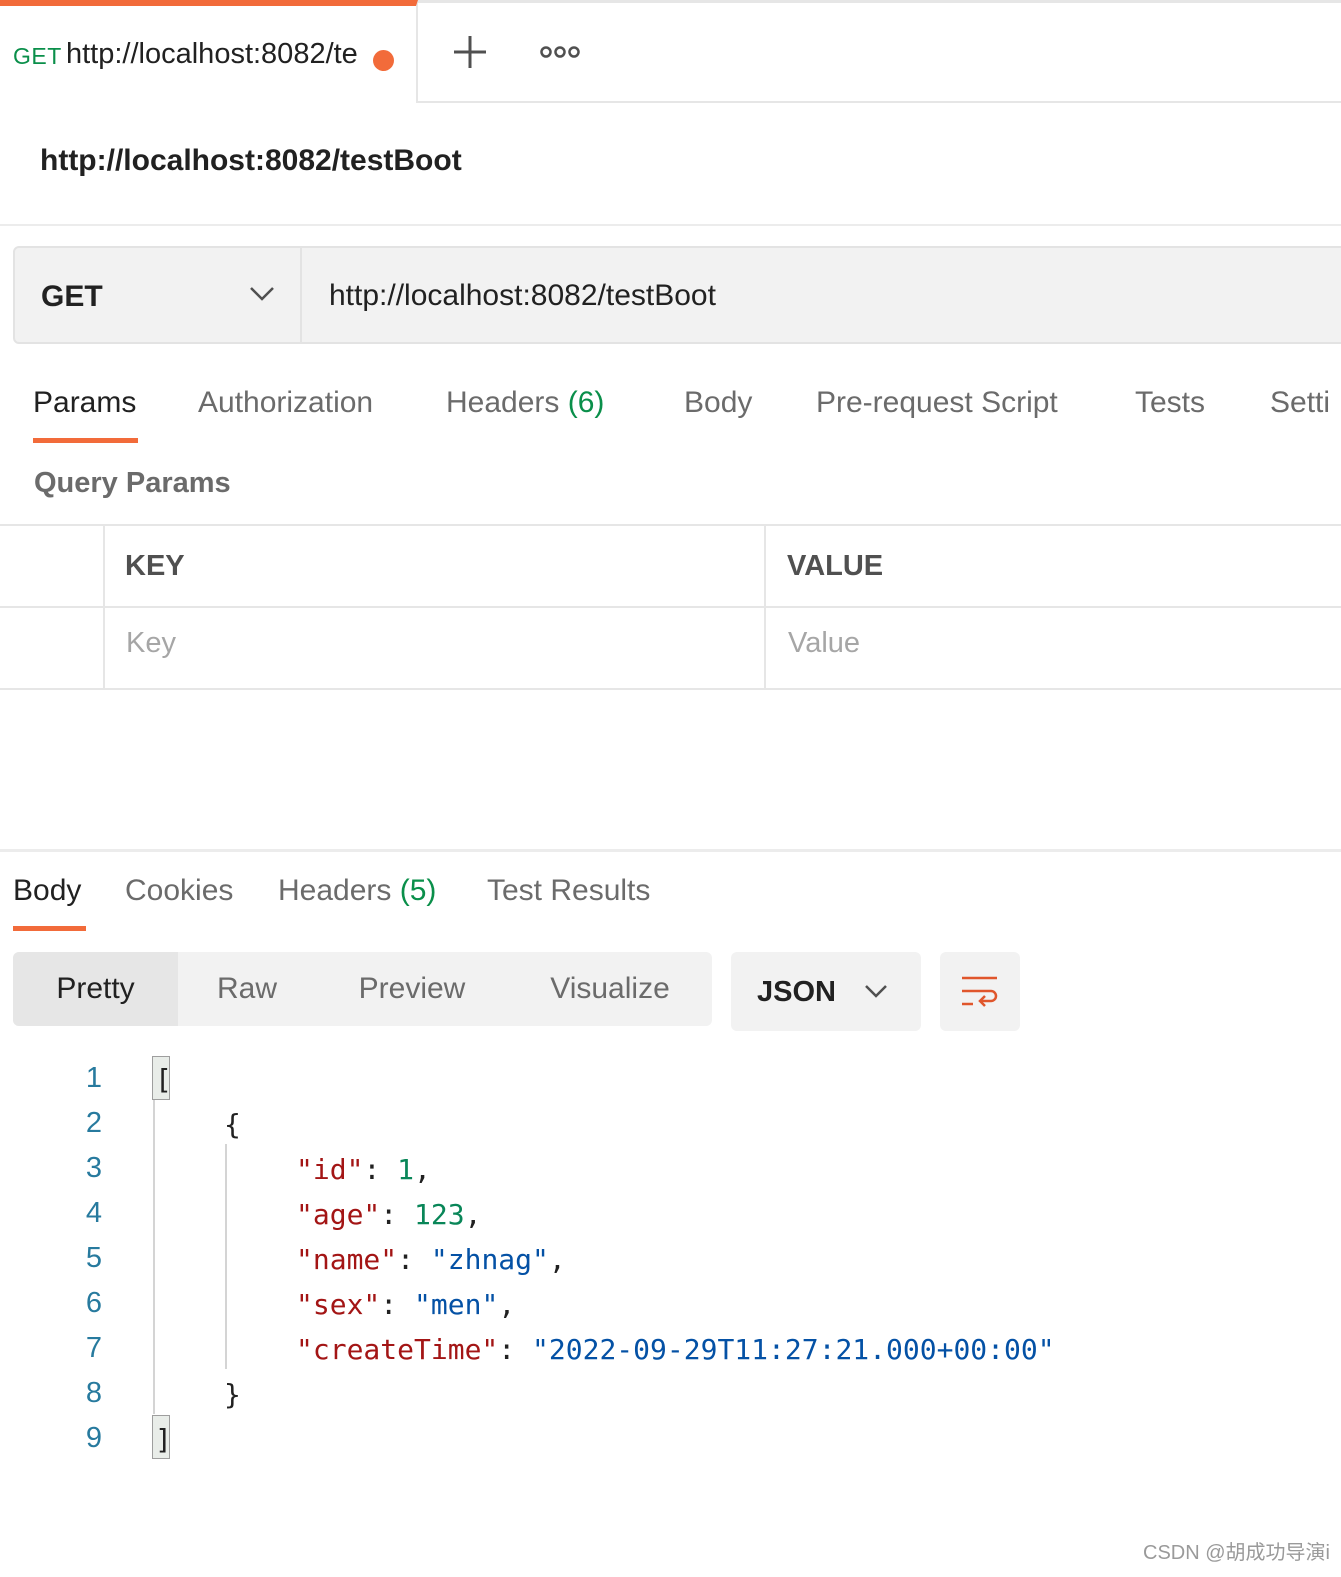 The image size is (1341, 1577). I want to click on json-key: "createTime", so click(397, 1349).